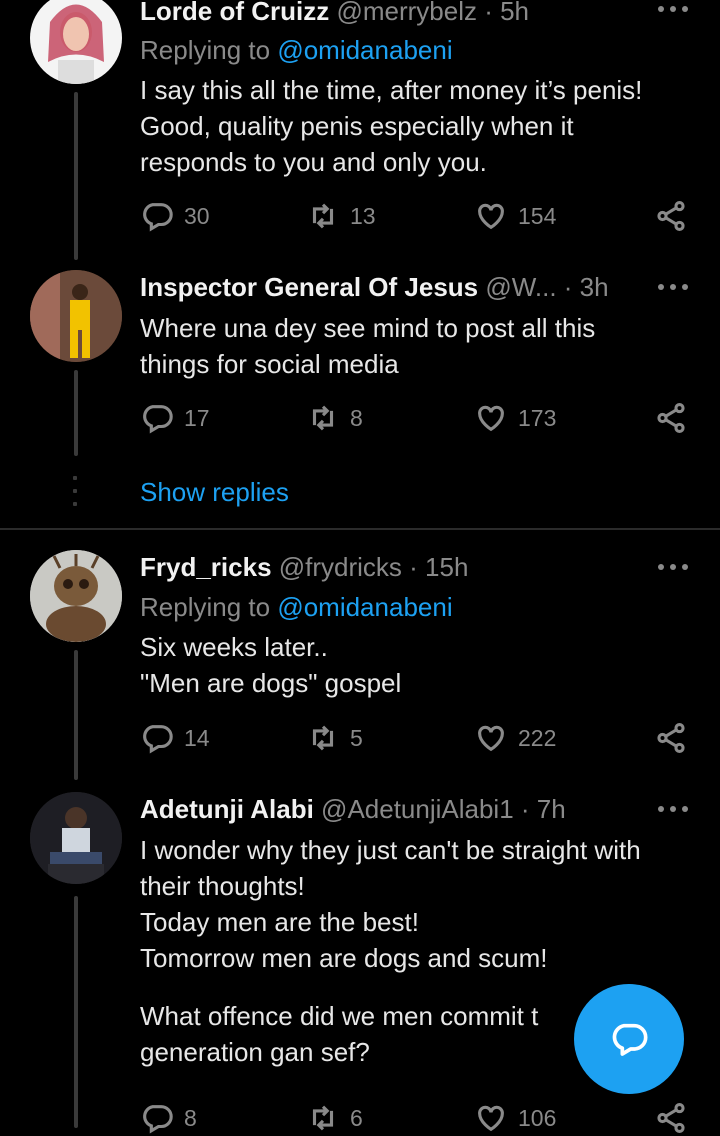 This screenshot has height=1136, width=720. Describe the element at coordinates (175, 418) in the screenshot. I see `reply-button: 17` at that location.